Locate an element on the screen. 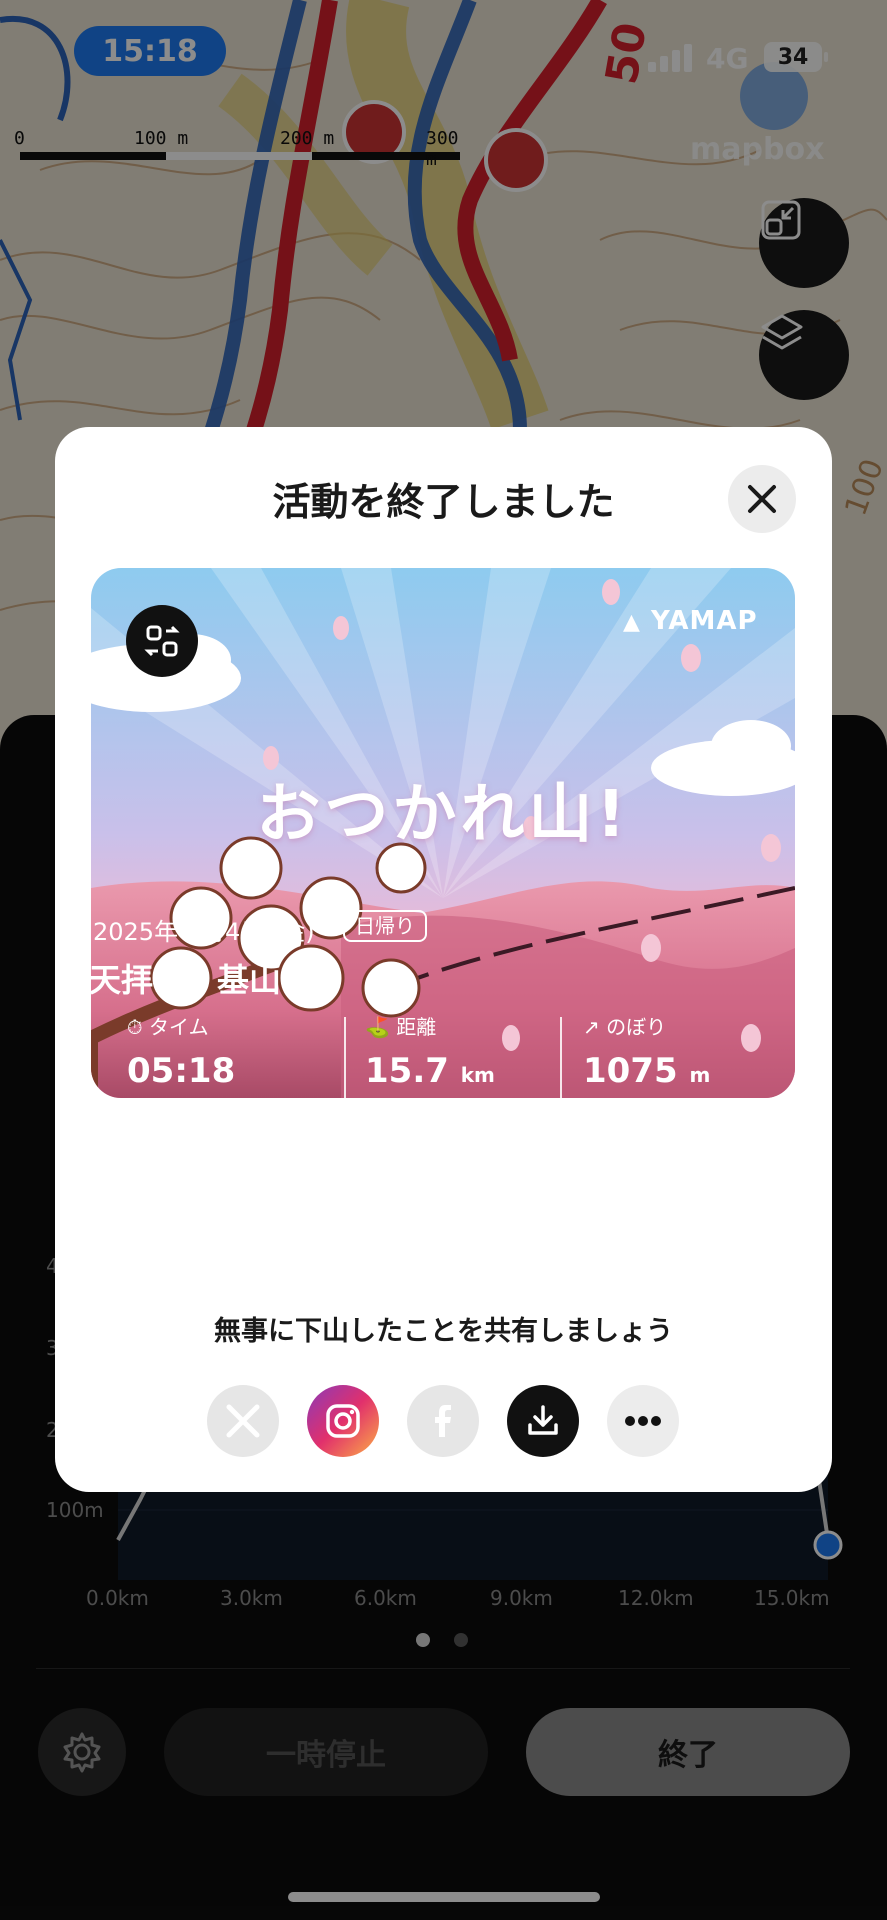  brand-name: YAMAP is located at coordinates (704, 621).